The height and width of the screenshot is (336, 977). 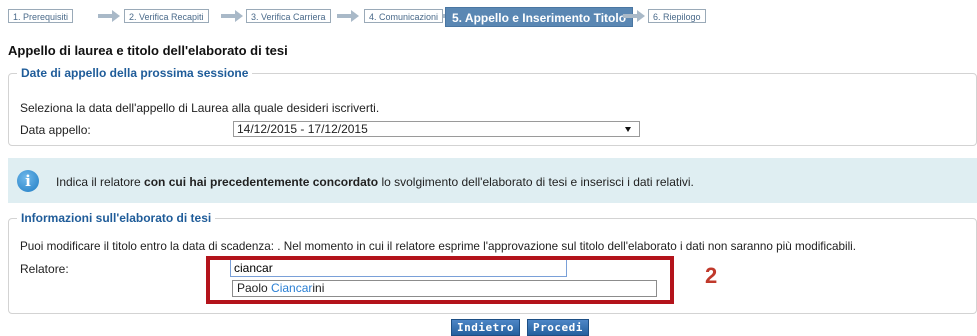 What do you see at coordinates (677, 16) in the screenshot?
I see `wizard-step-6: 6. Riepilogo` at bounding box center [677, 16].